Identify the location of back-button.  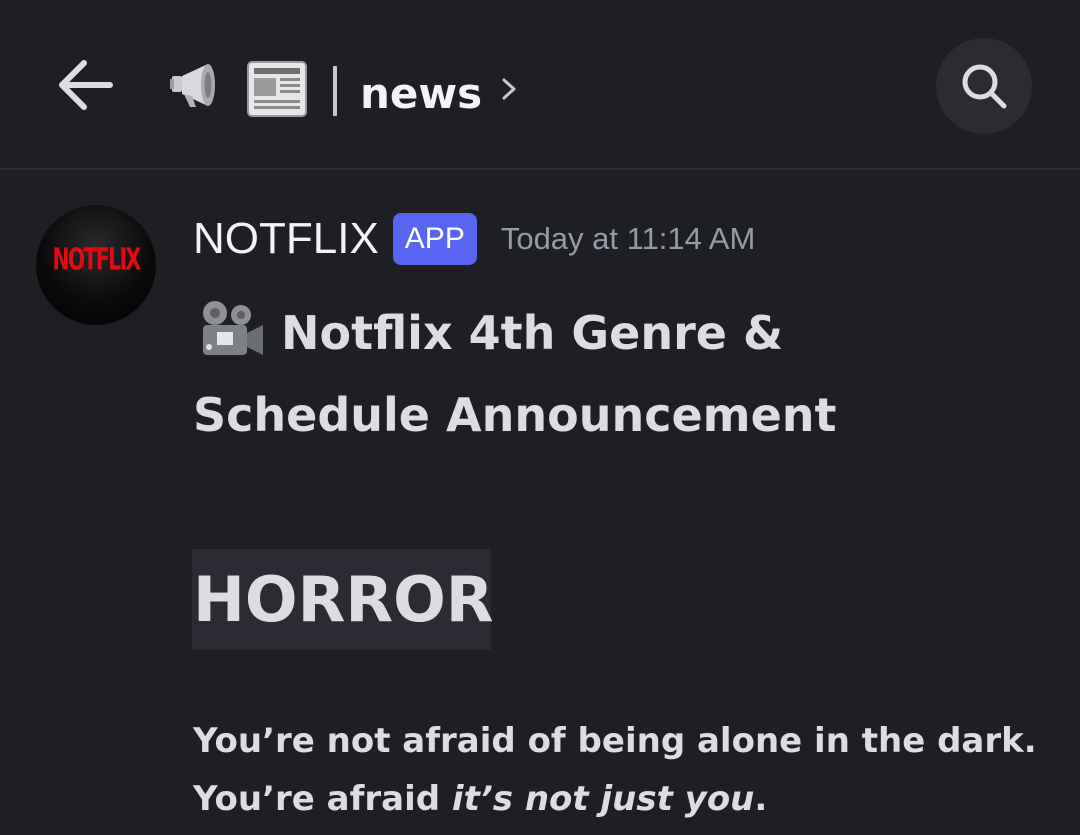
(85, 85).